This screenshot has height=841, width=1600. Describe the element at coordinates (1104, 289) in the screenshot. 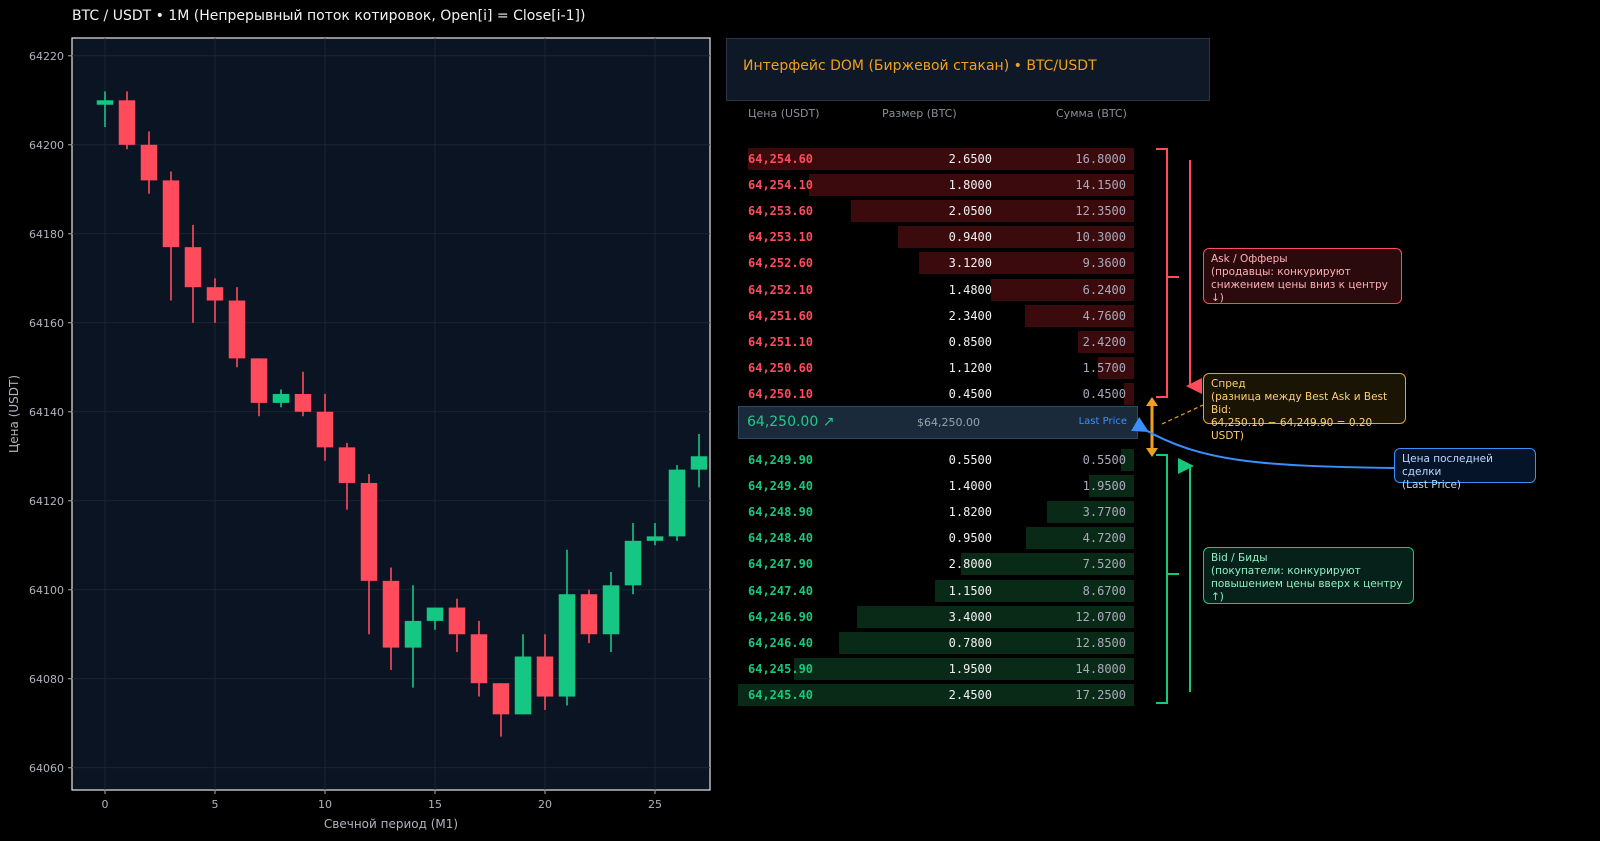

I see `ask-total: 6.2400` at that location.